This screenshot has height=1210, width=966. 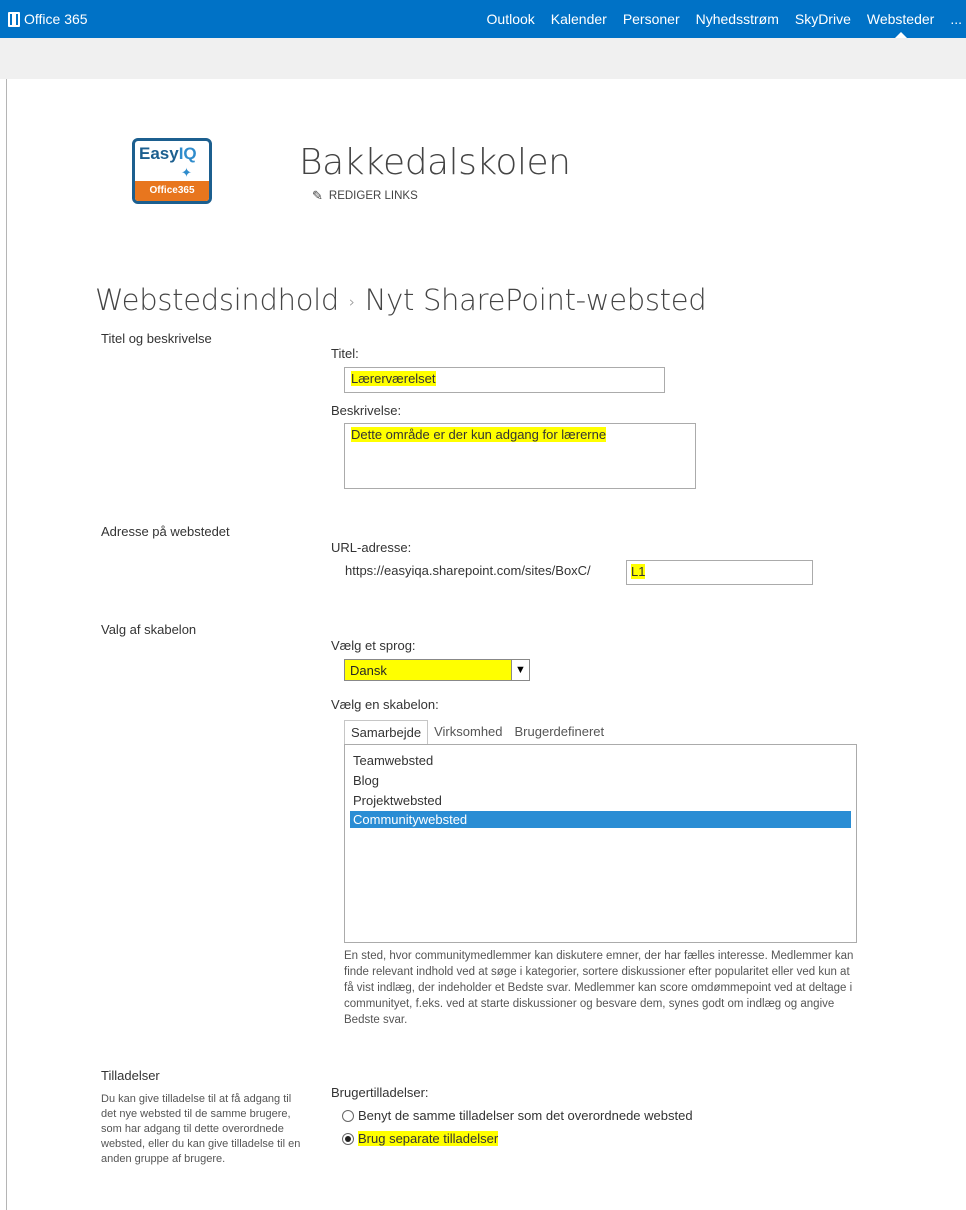 I want to click on radio-unique-label: Brug separate tilladelser, so click(x=428, y=1138).